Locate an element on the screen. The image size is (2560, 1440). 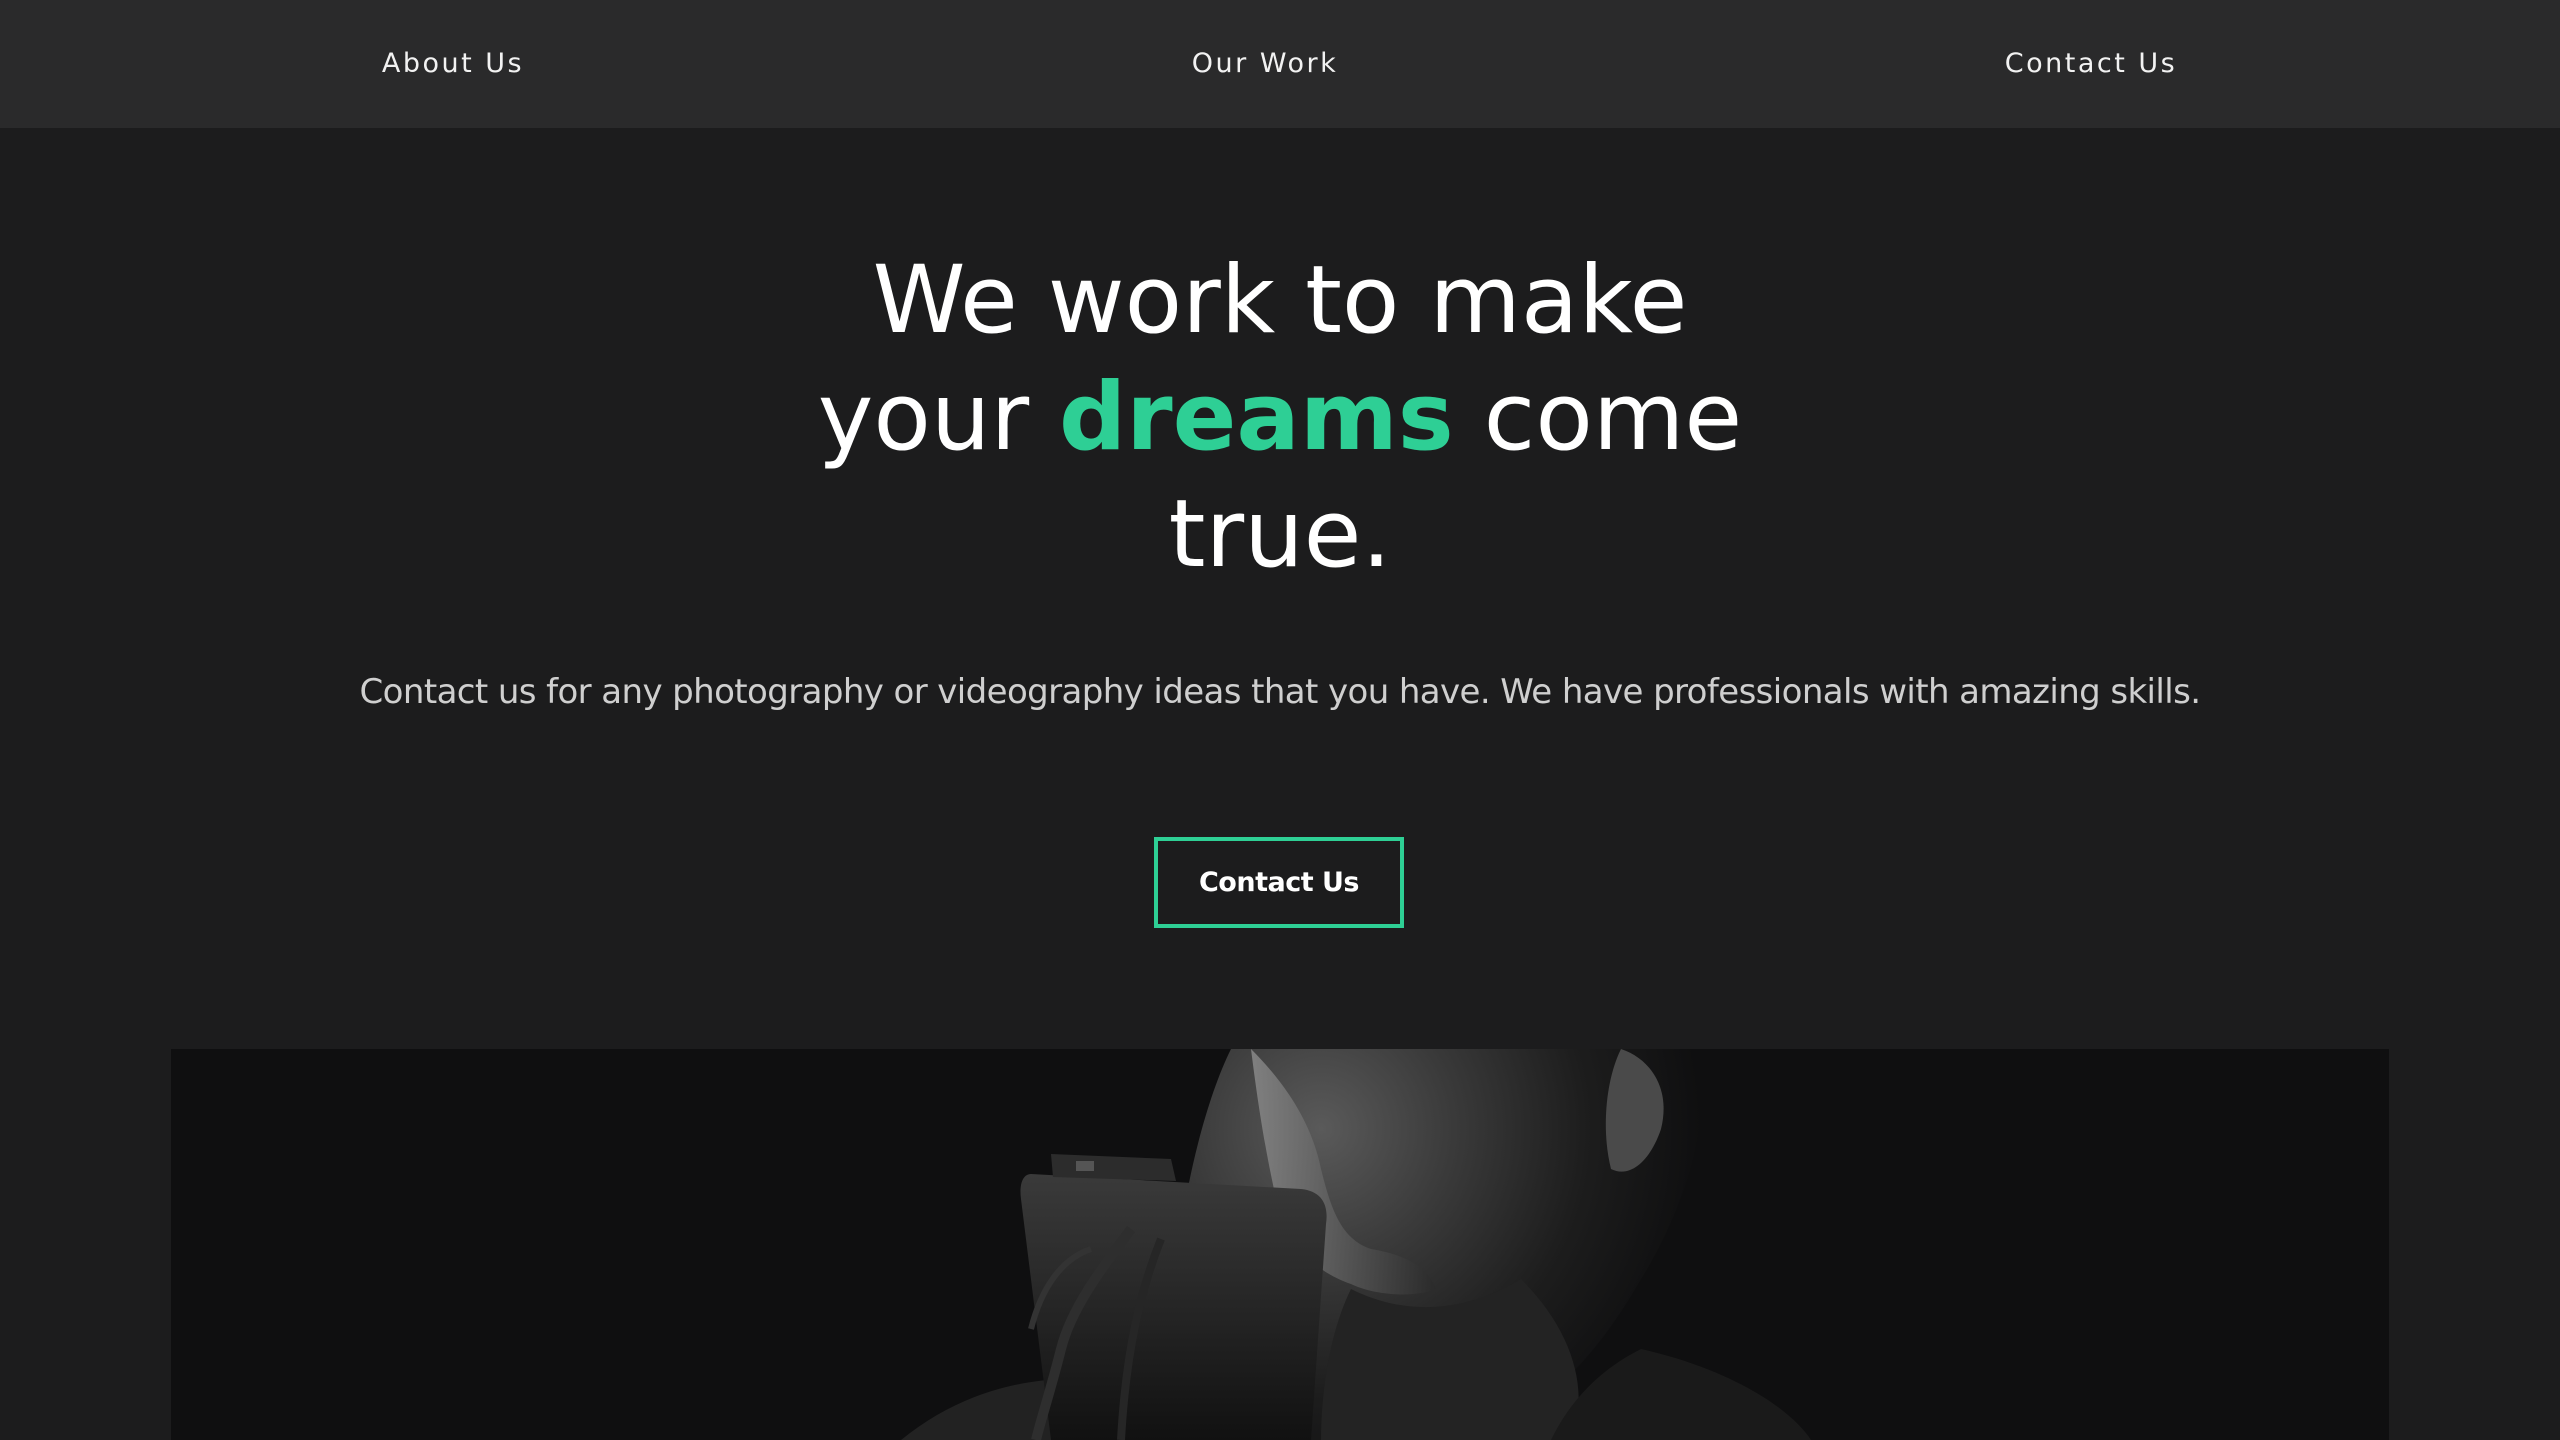
headline-accent-word: dreams is located at coordinates (1256, 417).